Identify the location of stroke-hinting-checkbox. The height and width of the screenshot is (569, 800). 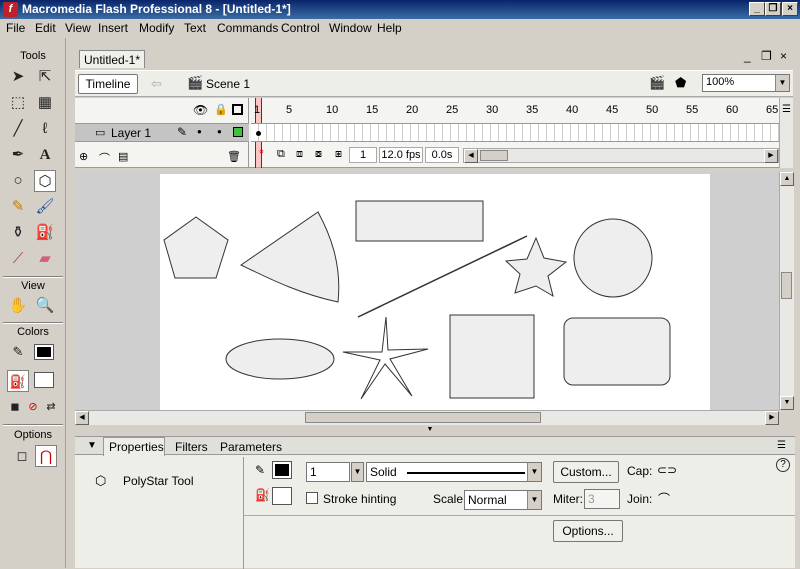
(312, 498).